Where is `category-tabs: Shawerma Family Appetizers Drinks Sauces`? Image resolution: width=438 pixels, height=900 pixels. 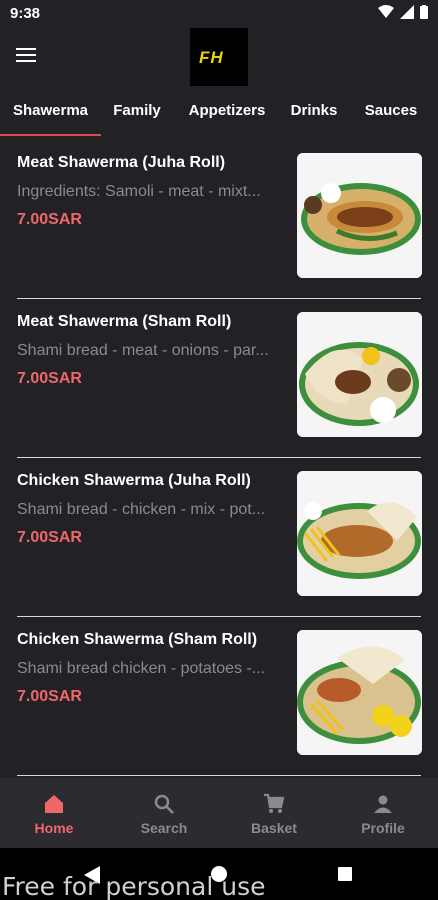 category-tabs: Shawerma Family Appetizers Drinks Sauces is located at coordinates (219, 117).